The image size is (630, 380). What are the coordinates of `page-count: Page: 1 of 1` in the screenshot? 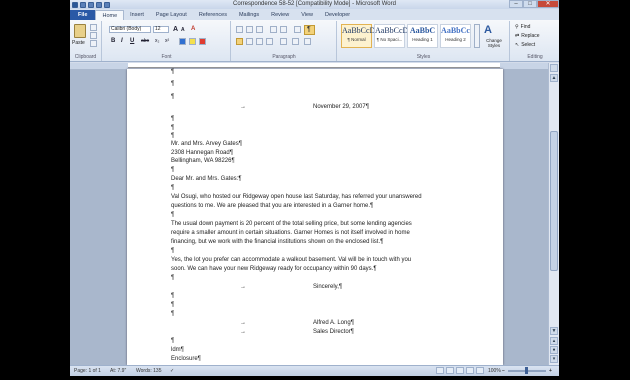 It's located at (87, 371).